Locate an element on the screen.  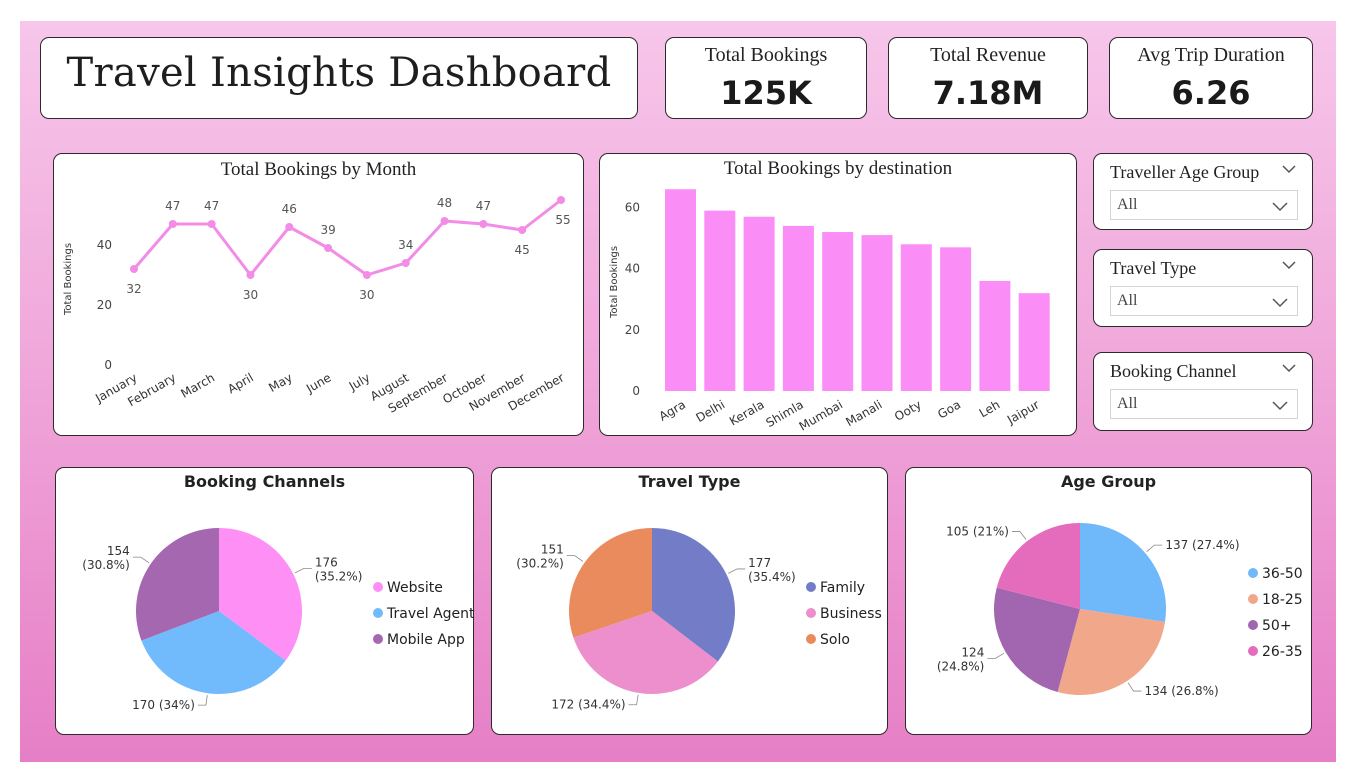
bar-x-tick-label: Mumbai is located at coordinates (821, 415).